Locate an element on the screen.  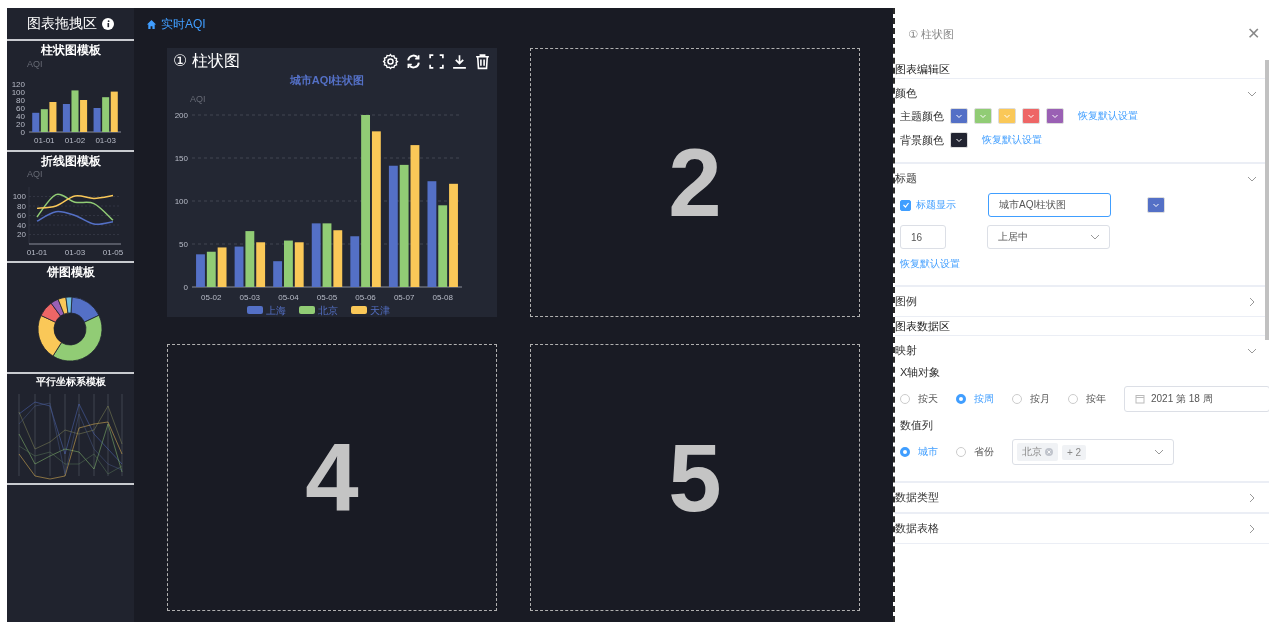
drop-zone: 4 is located at coordinates (332, 477).